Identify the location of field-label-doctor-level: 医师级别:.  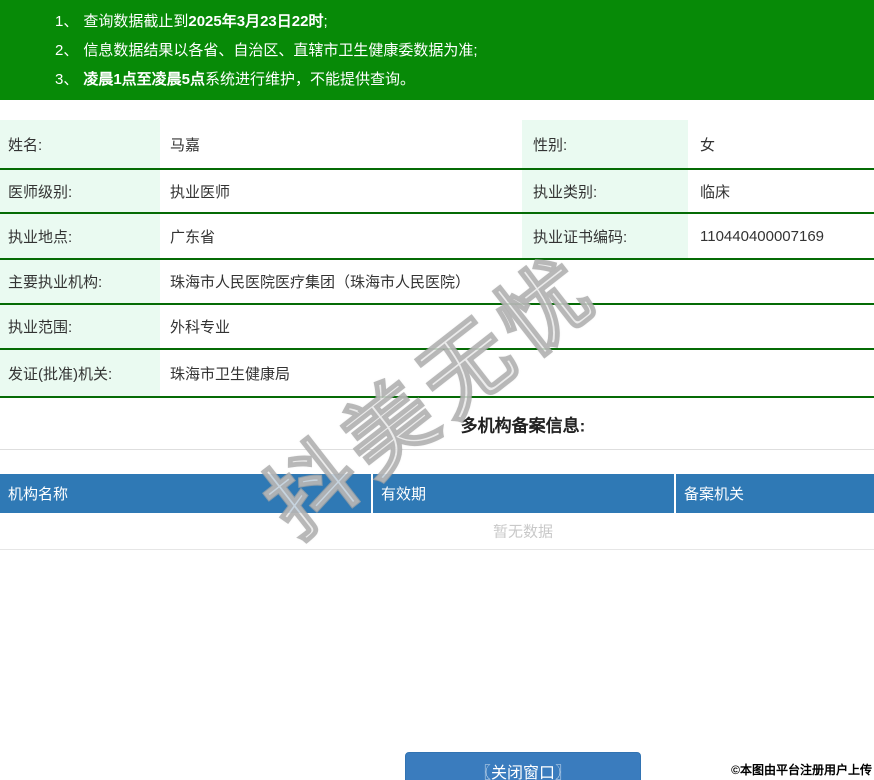
(80, 191).